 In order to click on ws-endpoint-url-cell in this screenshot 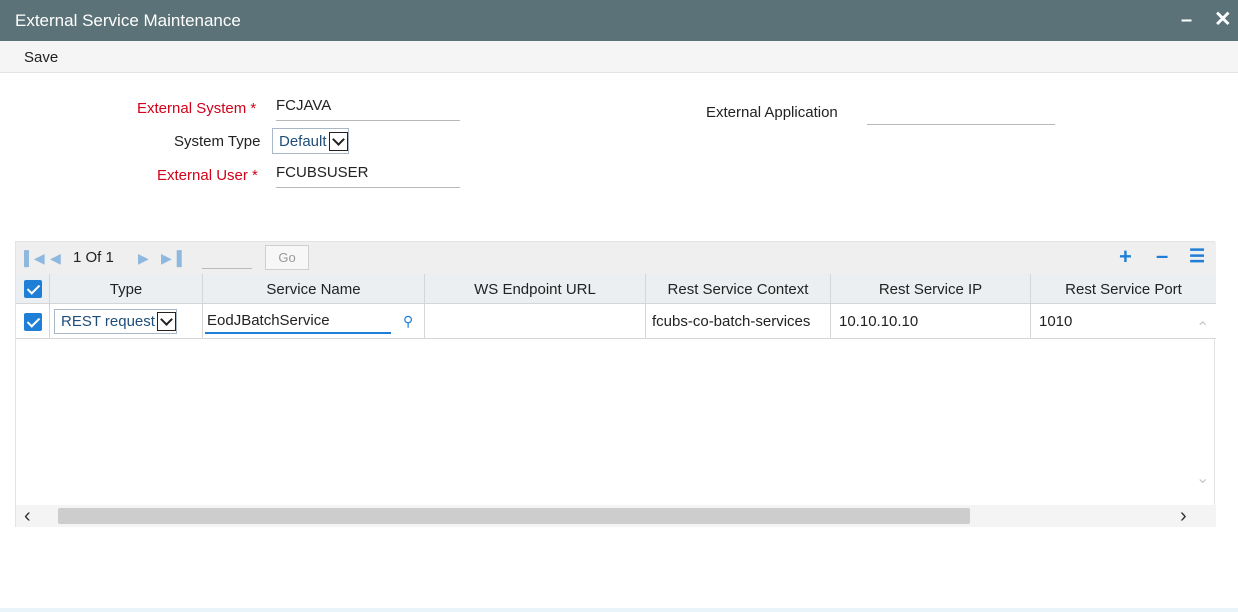, I will do `click(535, 321)`.